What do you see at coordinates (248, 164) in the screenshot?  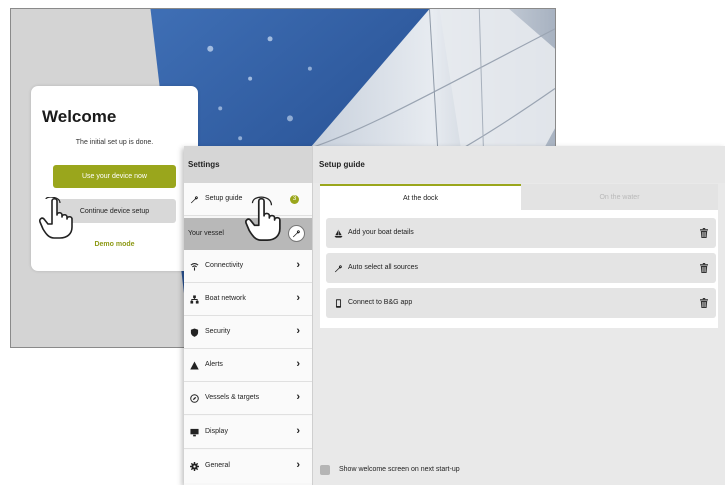 I see `sidebar-header: Settings` at bounding box center [248, 164].